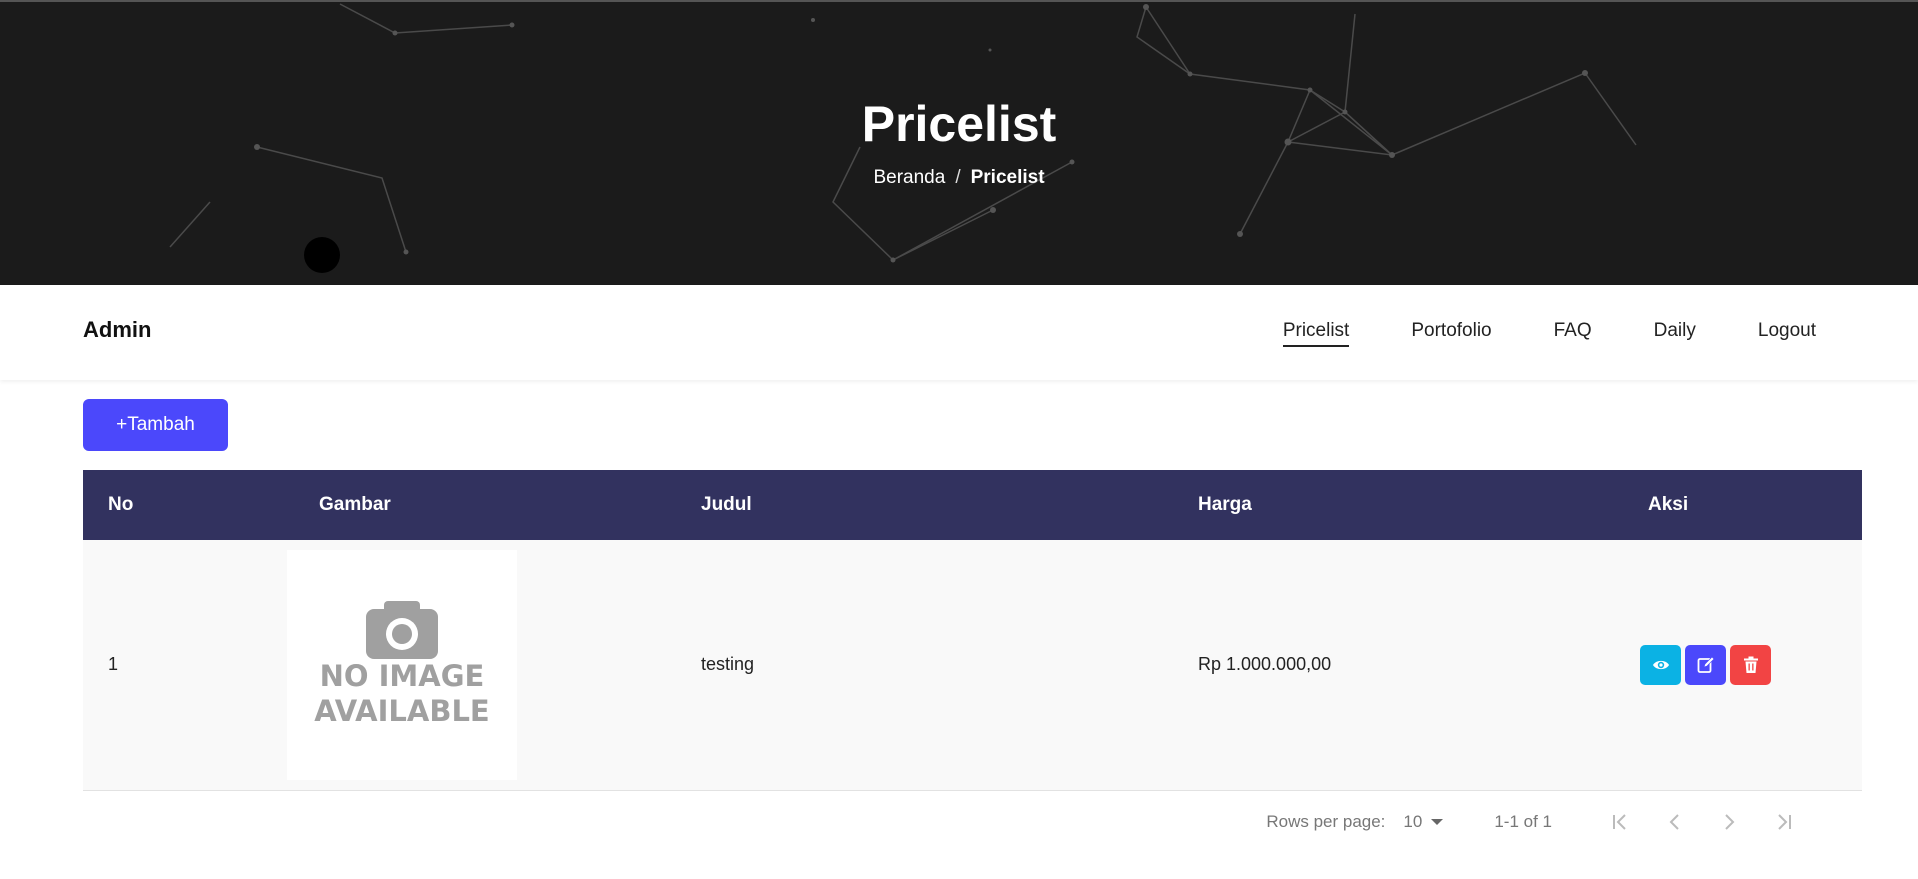 The height and width of the screenshot is (879, 1918). I want to click on cell-gambar: NO IMAGE AVAILABLE, so click(494, 665).